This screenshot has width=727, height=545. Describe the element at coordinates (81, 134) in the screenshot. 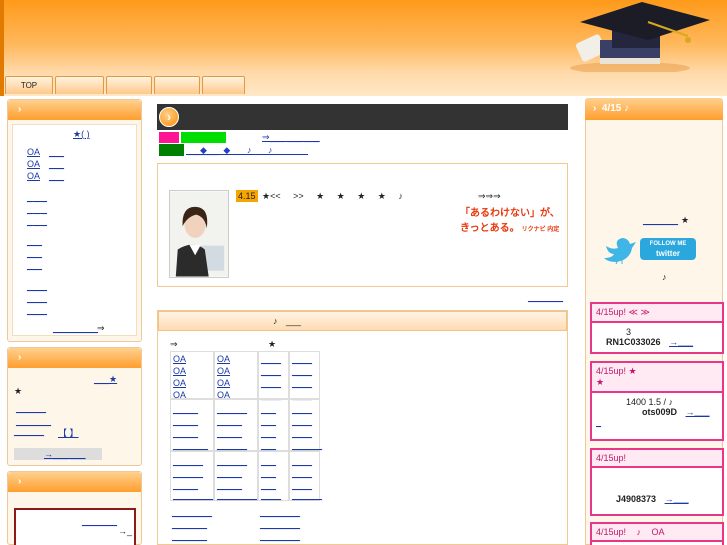

I see `star-link: ★( )` at that location.